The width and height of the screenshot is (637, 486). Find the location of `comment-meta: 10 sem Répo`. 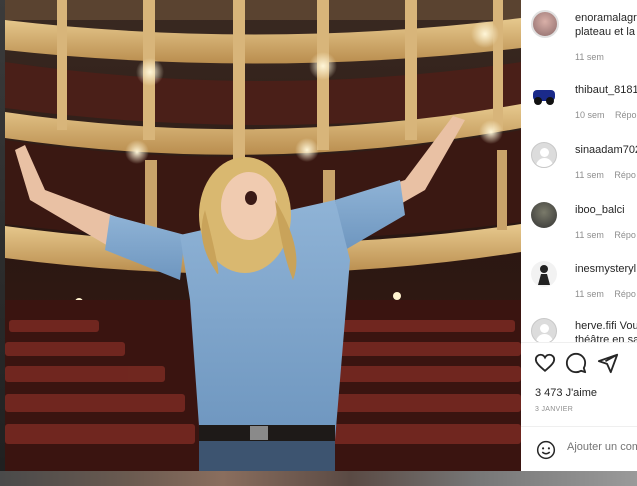

comment-meta: 10 sem Répo is located at coordinates (606, 115).